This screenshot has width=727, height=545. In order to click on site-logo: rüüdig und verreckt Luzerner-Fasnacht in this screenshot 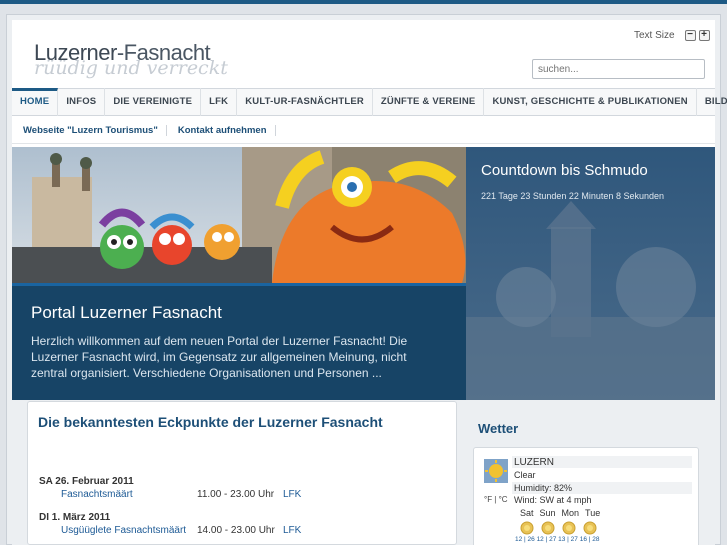, I will do `click(134, 65)`.